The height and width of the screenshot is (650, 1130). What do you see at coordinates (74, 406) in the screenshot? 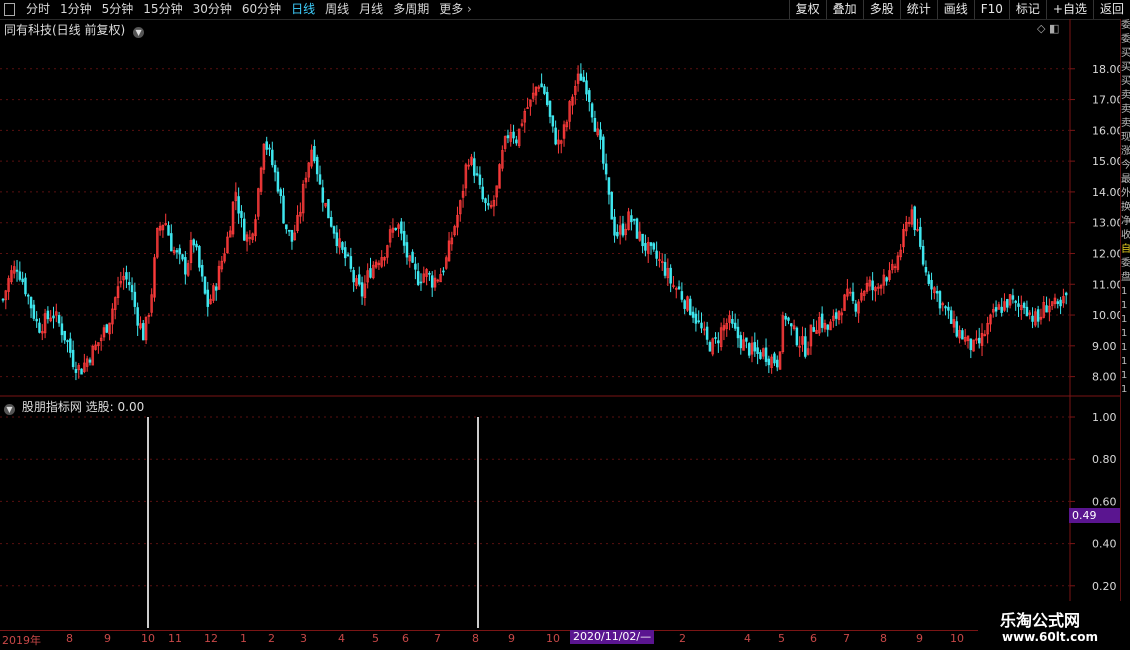
I see `indicator-title: ▼ 股朋指标网 选股: 0.00` at bounding box center [74, 406].